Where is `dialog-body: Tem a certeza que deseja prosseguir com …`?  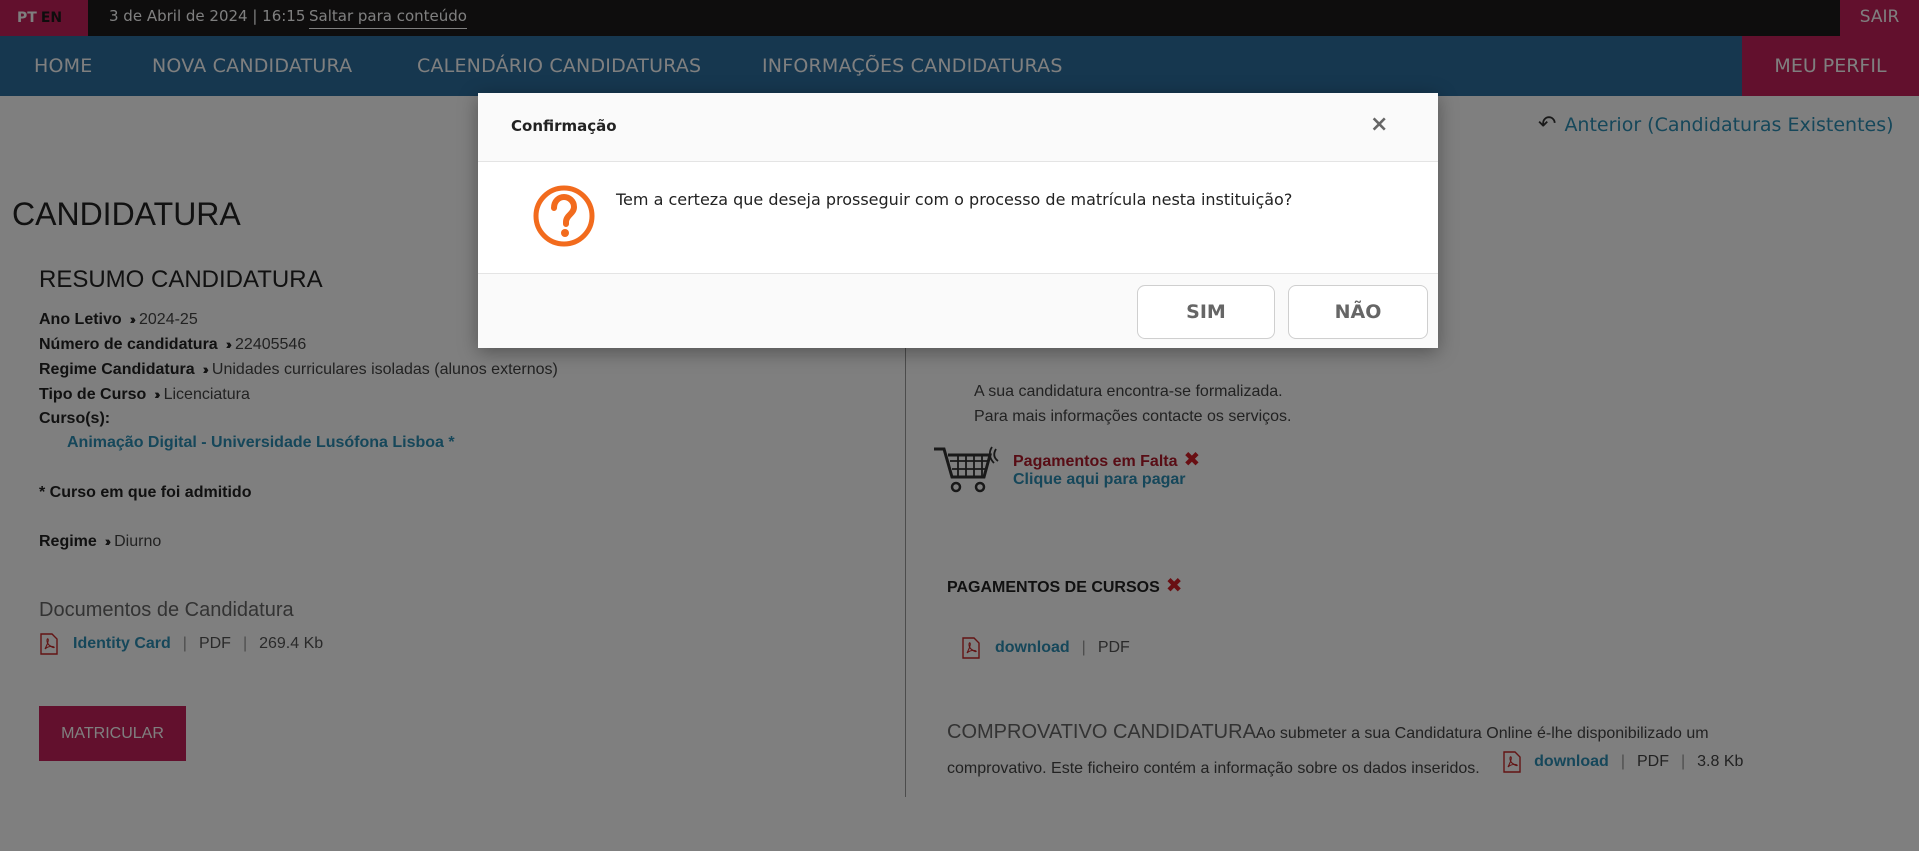
dialog-body: Tem a certeza que deseja prosseguir com … is located at coordinates (958, 217).